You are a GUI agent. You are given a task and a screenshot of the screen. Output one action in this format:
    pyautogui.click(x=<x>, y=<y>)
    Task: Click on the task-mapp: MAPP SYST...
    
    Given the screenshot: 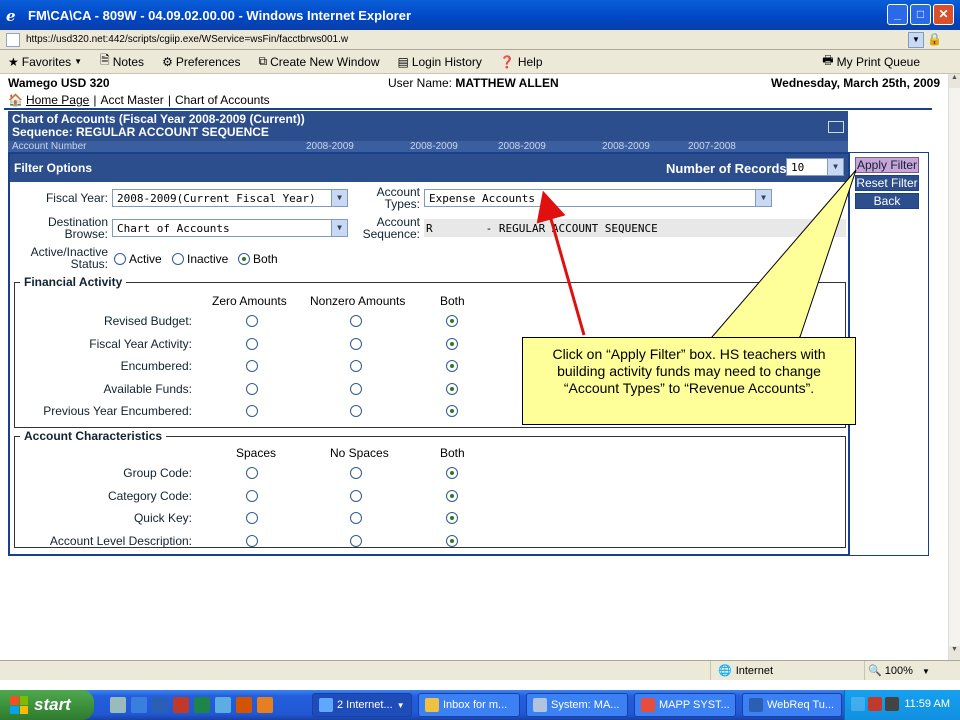 What is the action you would take?
    pyautogui.click(x=685, y=705)
    